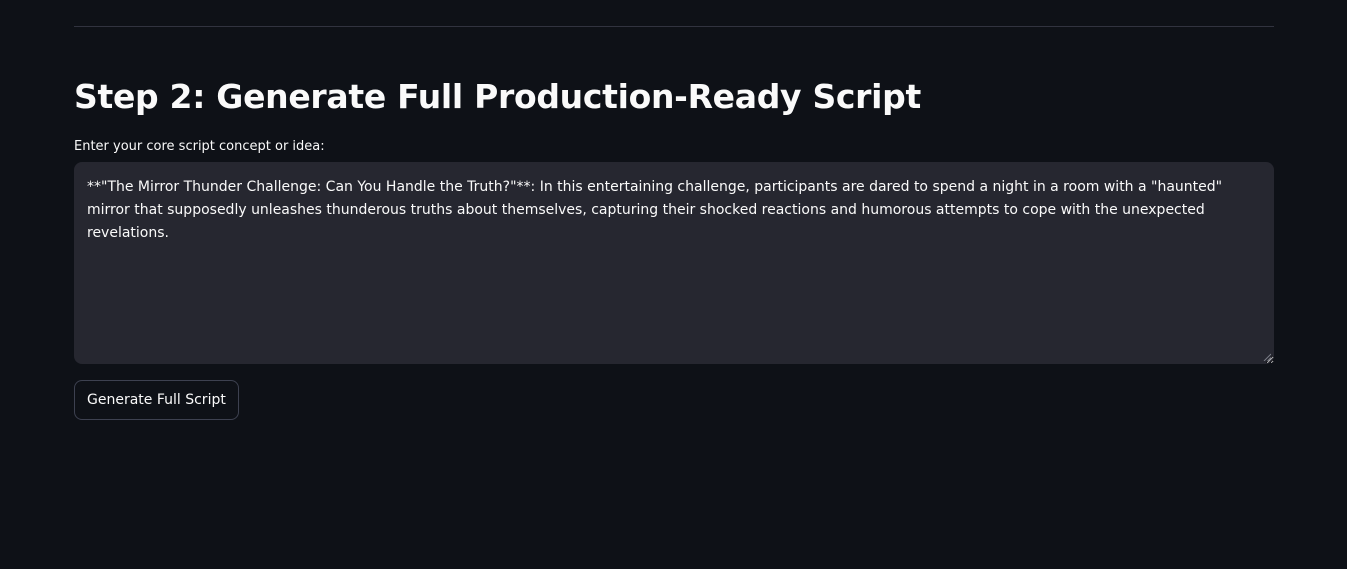  Describe the element at coordinates (156, 400) in the screenshot. I see `generate-full-script-button: Generate Full Script` at that location.